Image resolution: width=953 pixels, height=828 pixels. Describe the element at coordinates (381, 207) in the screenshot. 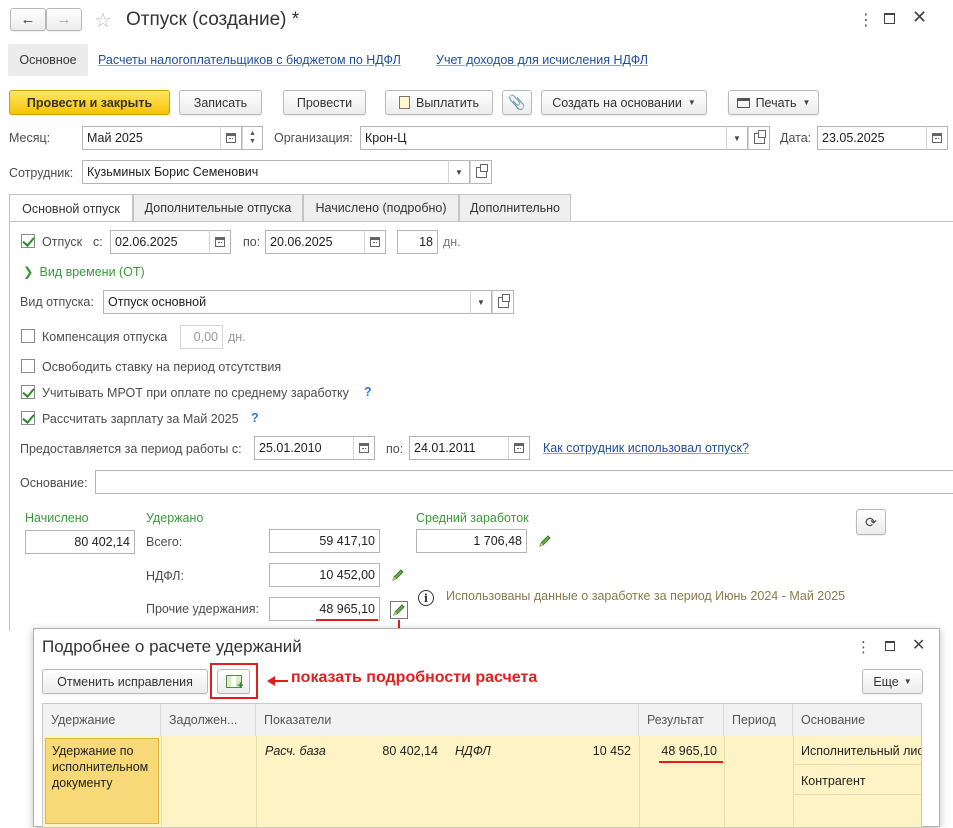

I see `tab-accrued-detailed: Начислено (подробно)` at that location.